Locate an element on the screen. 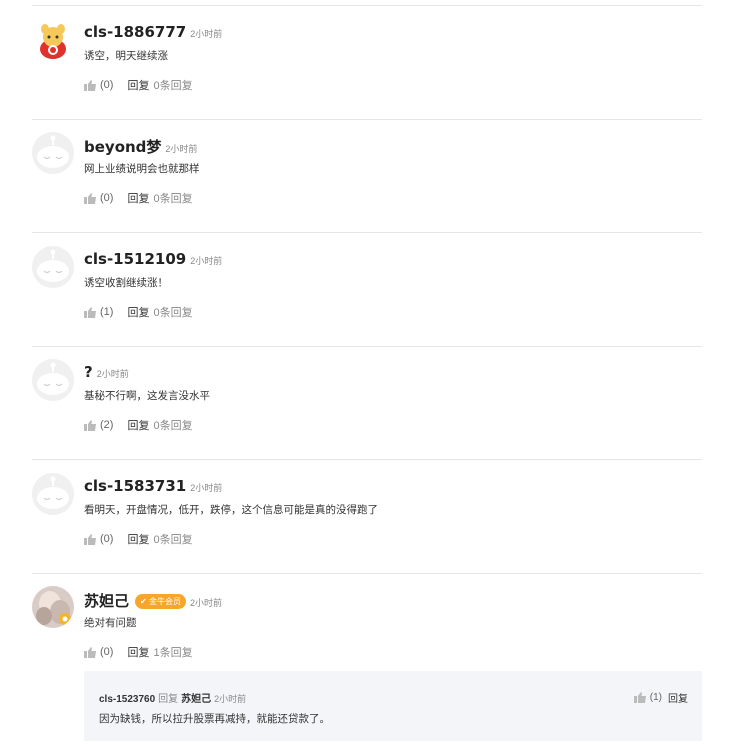  sub-reply-timestamp: 2小时前 is located at coordinates (230, 699).